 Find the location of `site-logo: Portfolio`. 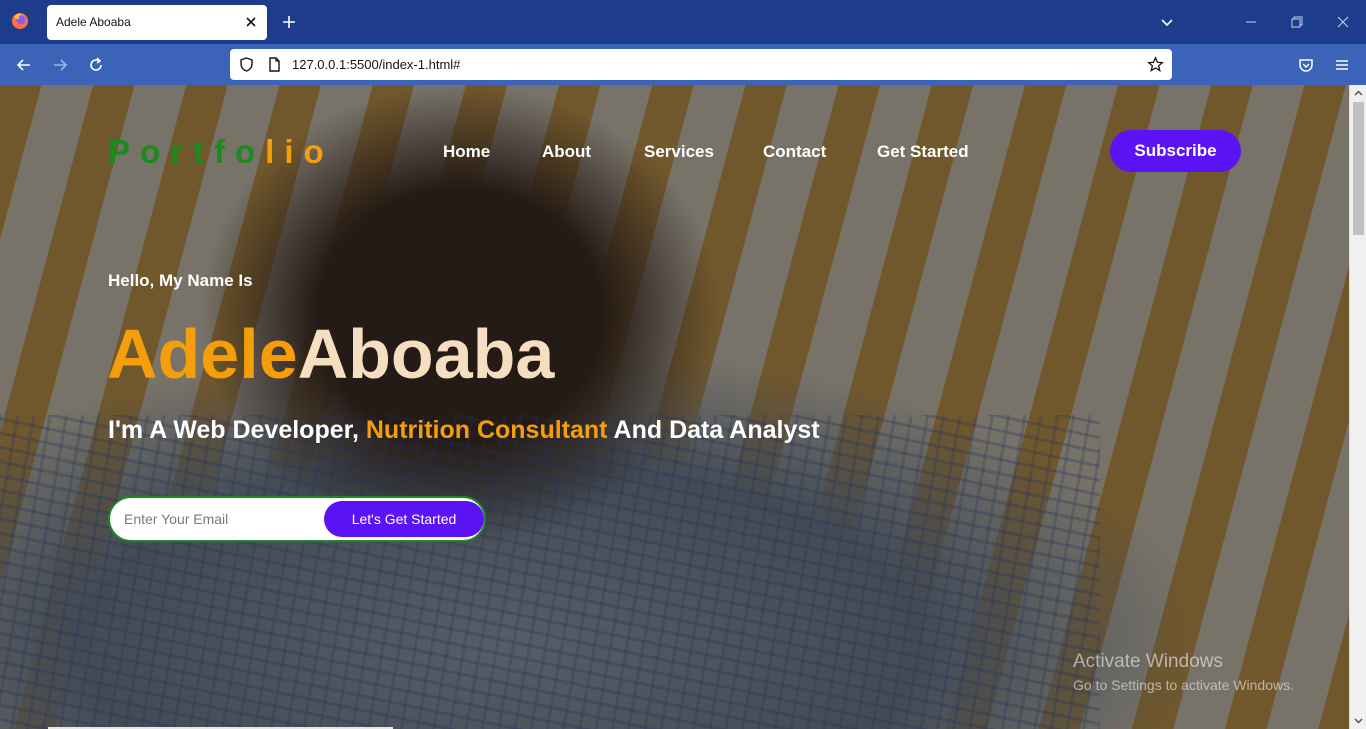

site-logo: Portfolio is located at coordinates (221, 152).